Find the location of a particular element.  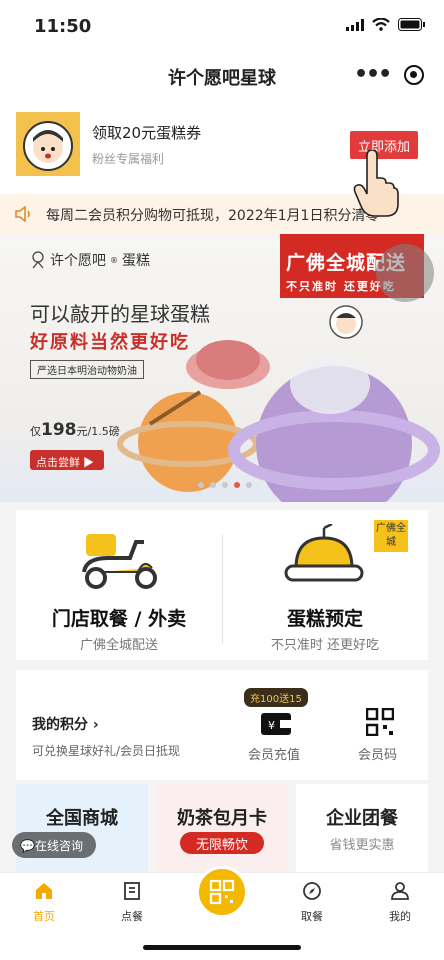

promo-mall: 全国商城 is located at coordinates (82, 829).